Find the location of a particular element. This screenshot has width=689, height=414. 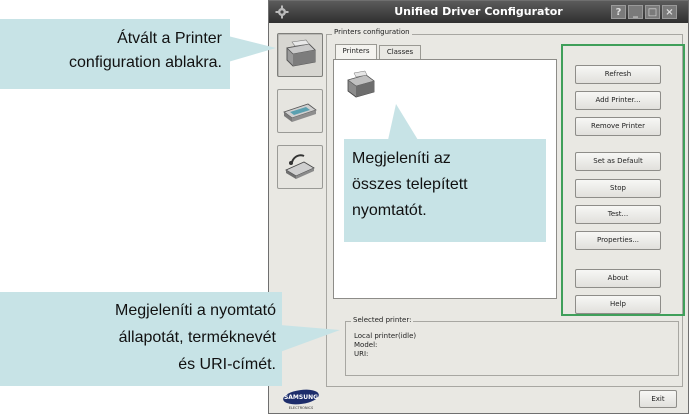

callout-text: és URI-címét. is located at coordinates (227, 364).